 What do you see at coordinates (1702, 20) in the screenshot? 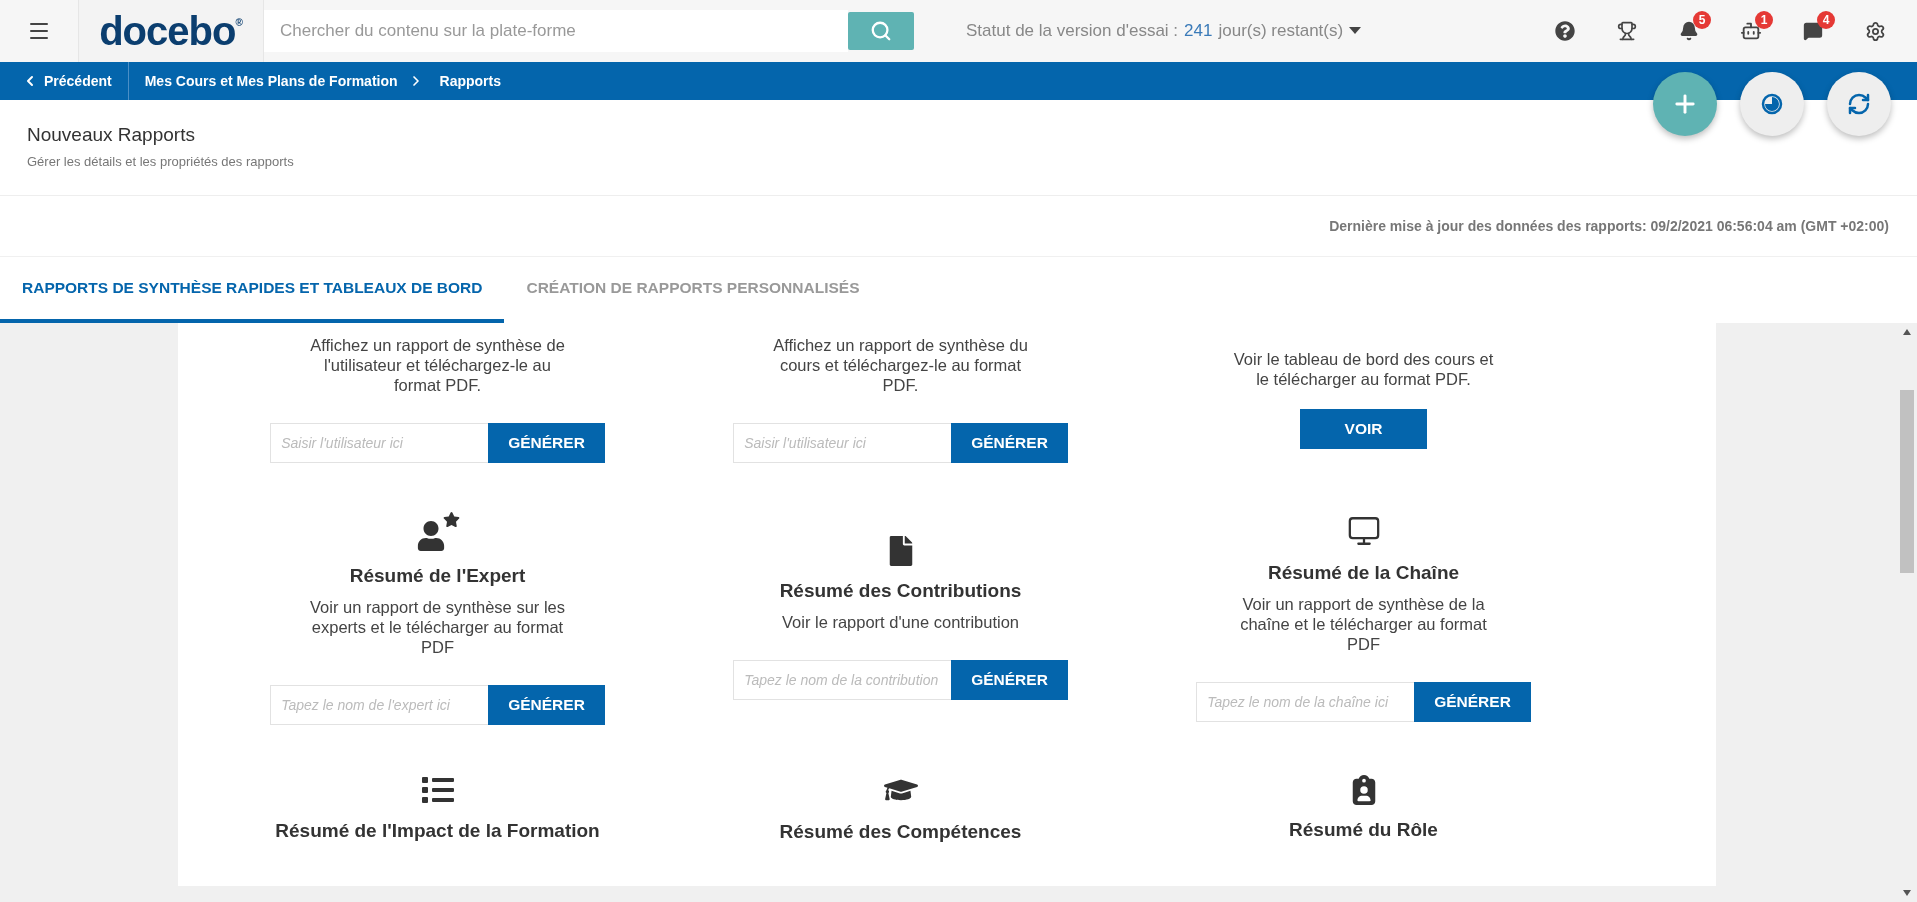
I see `count-badge: 5` at bounding box center [1702, 20].